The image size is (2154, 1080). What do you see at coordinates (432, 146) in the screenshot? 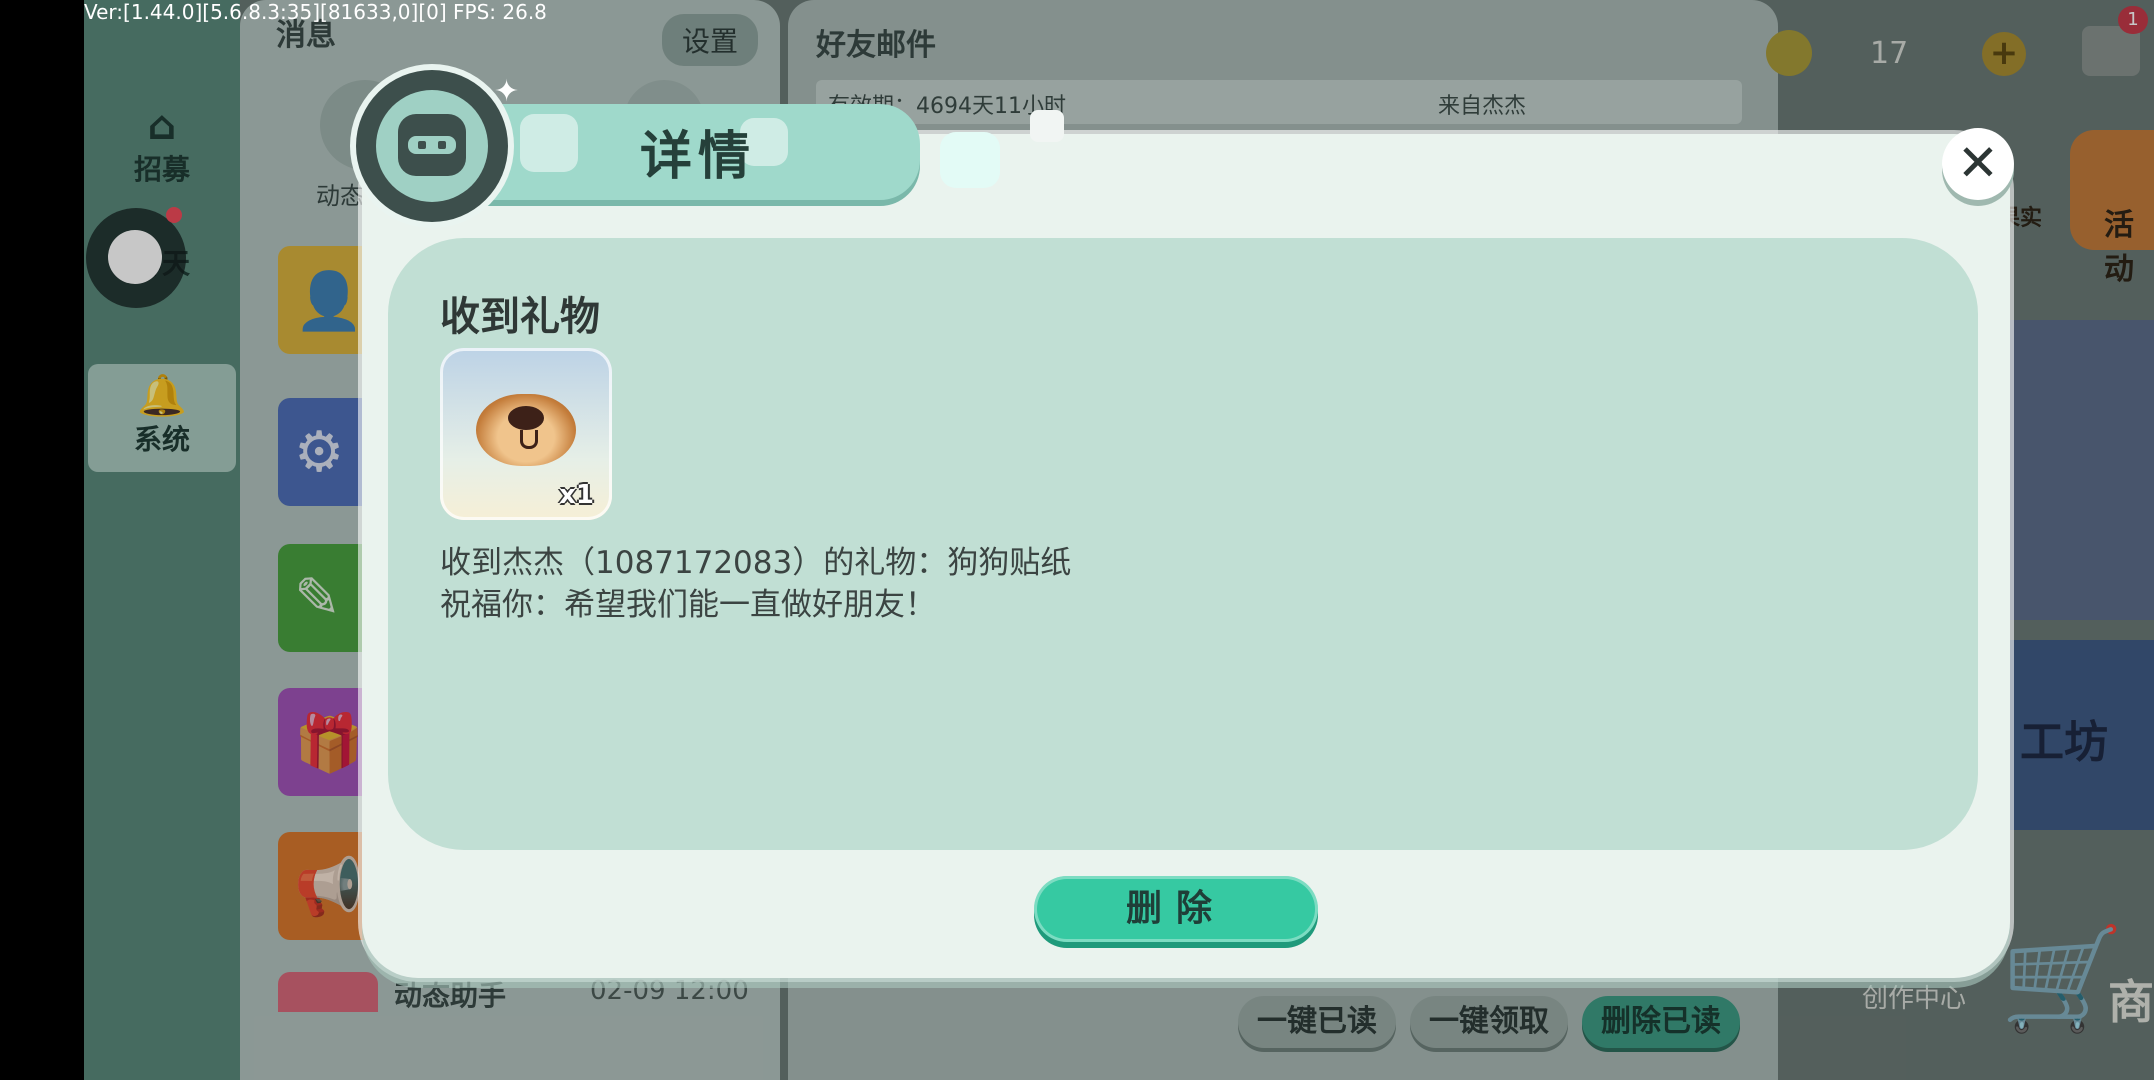
I see `dialog-badge-avatar` at bounding box center [432, 146].